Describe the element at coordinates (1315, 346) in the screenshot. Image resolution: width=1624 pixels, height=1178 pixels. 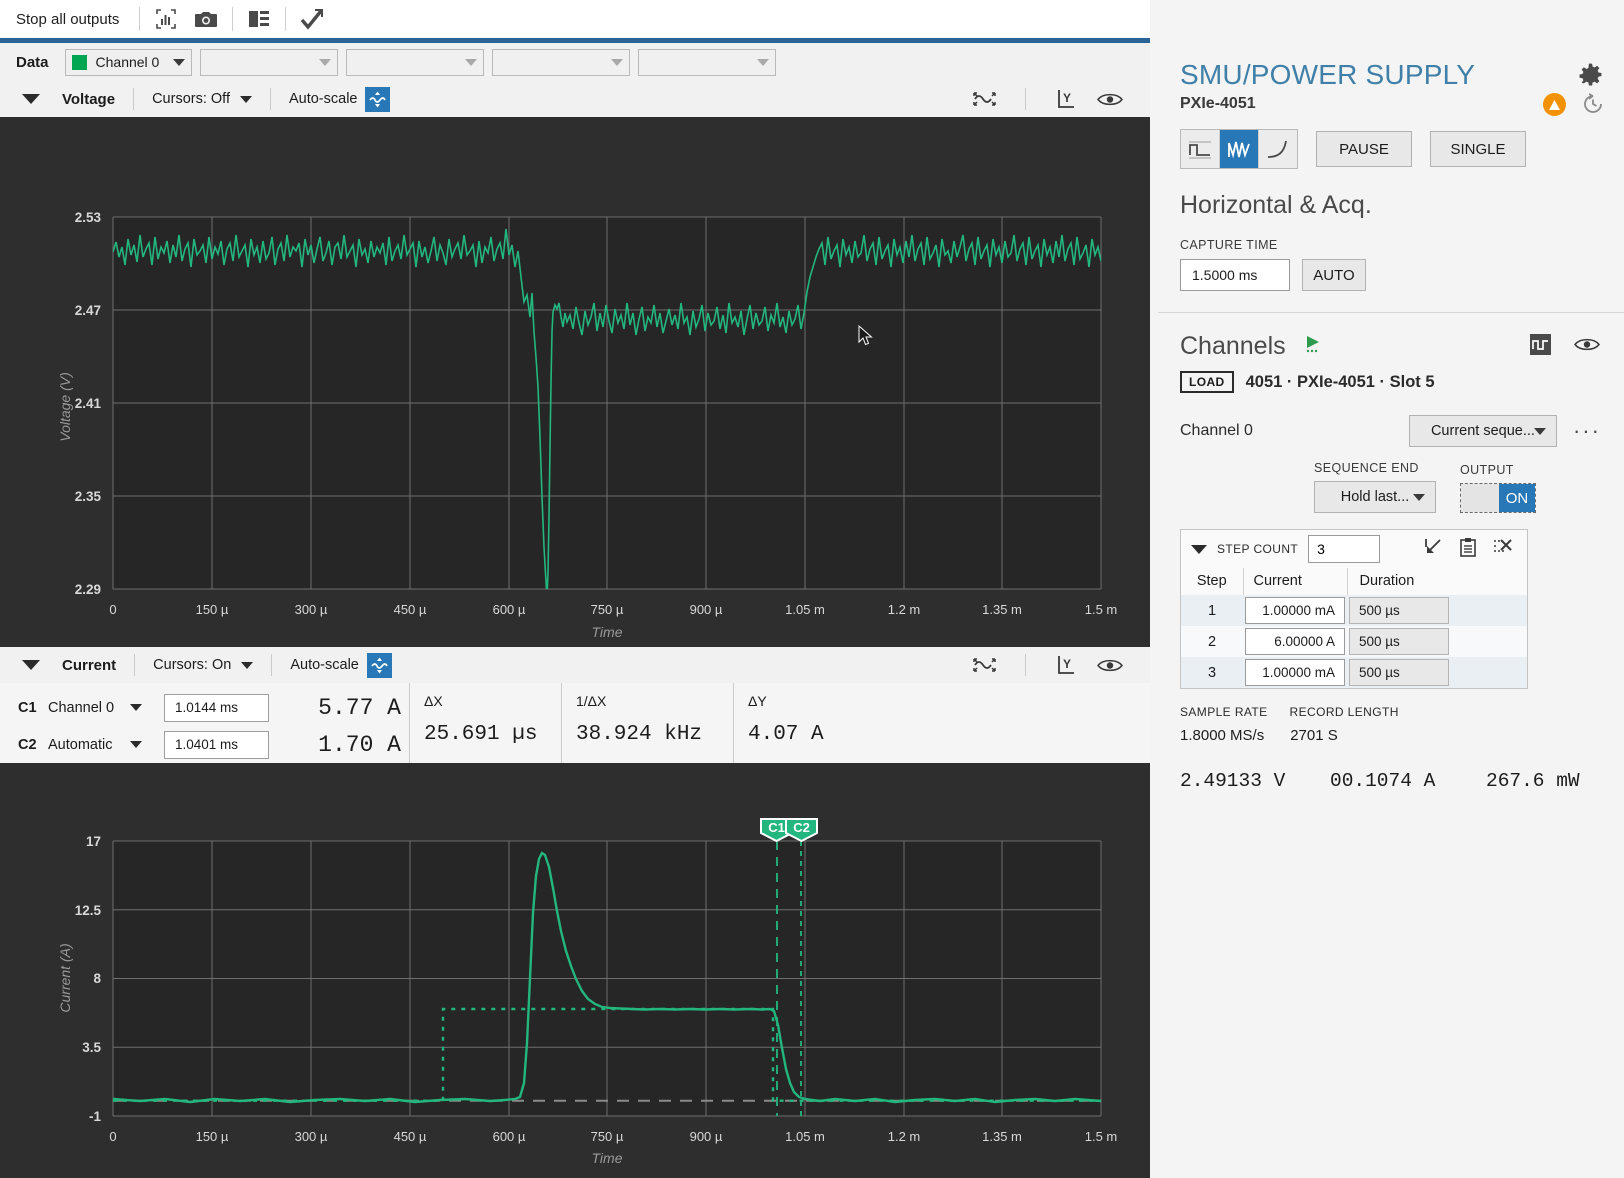
I see `run-play-icon` at that location.